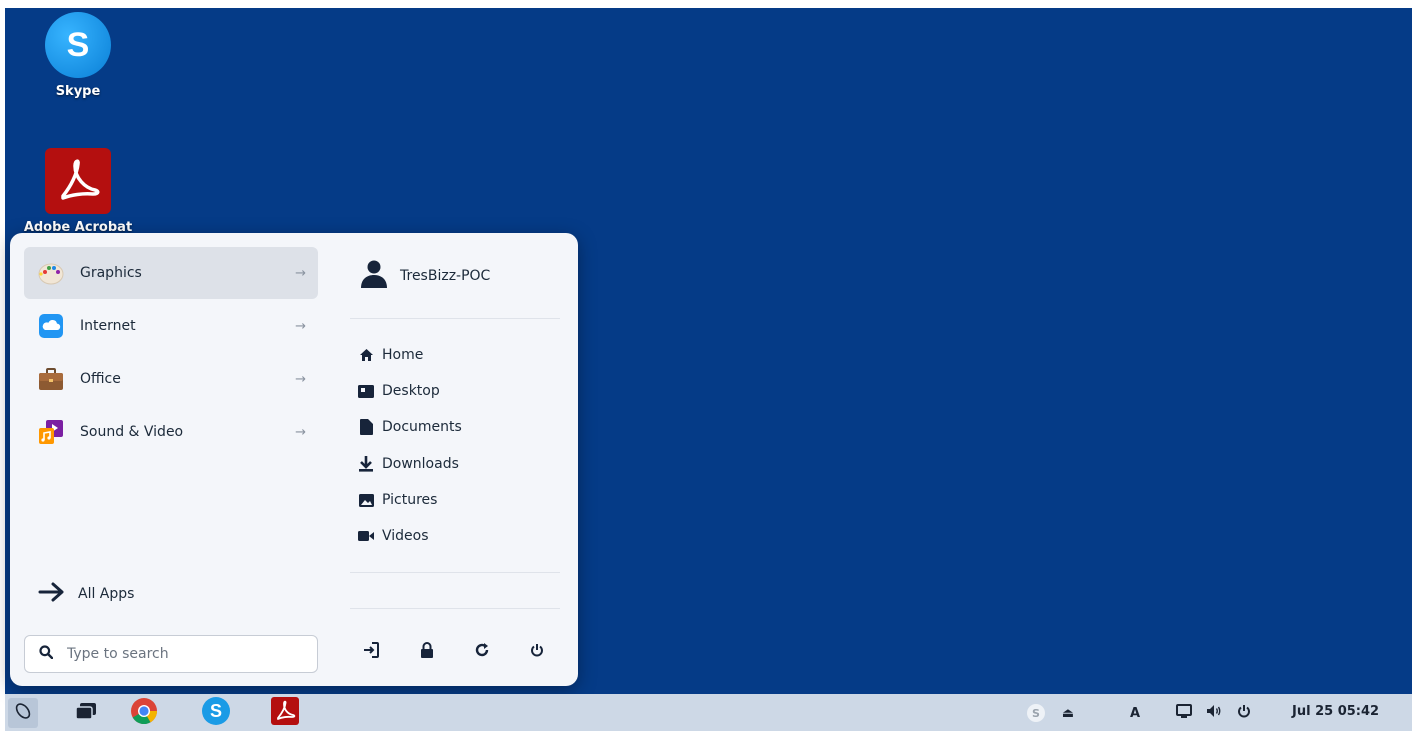 This screenshot has width=1412, height=731. What do you see at coordinates (132, 432) in the screenshot?
I see `category-label: Sound & Video` at bounding box center [132, 432].